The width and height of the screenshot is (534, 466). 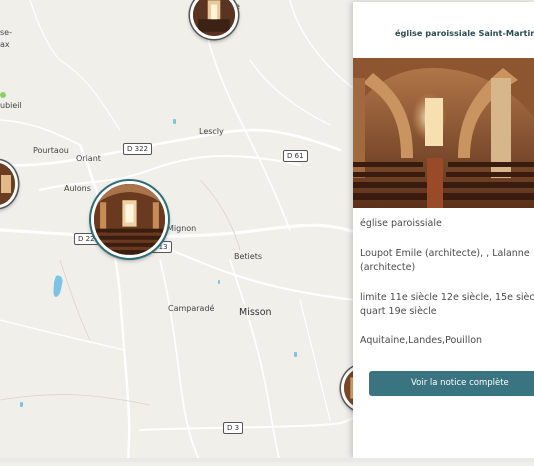 What do you see at coordinates (88, 158) in the screenshot?
I see `place-label: Oriant` at bounding box center [88, 158].